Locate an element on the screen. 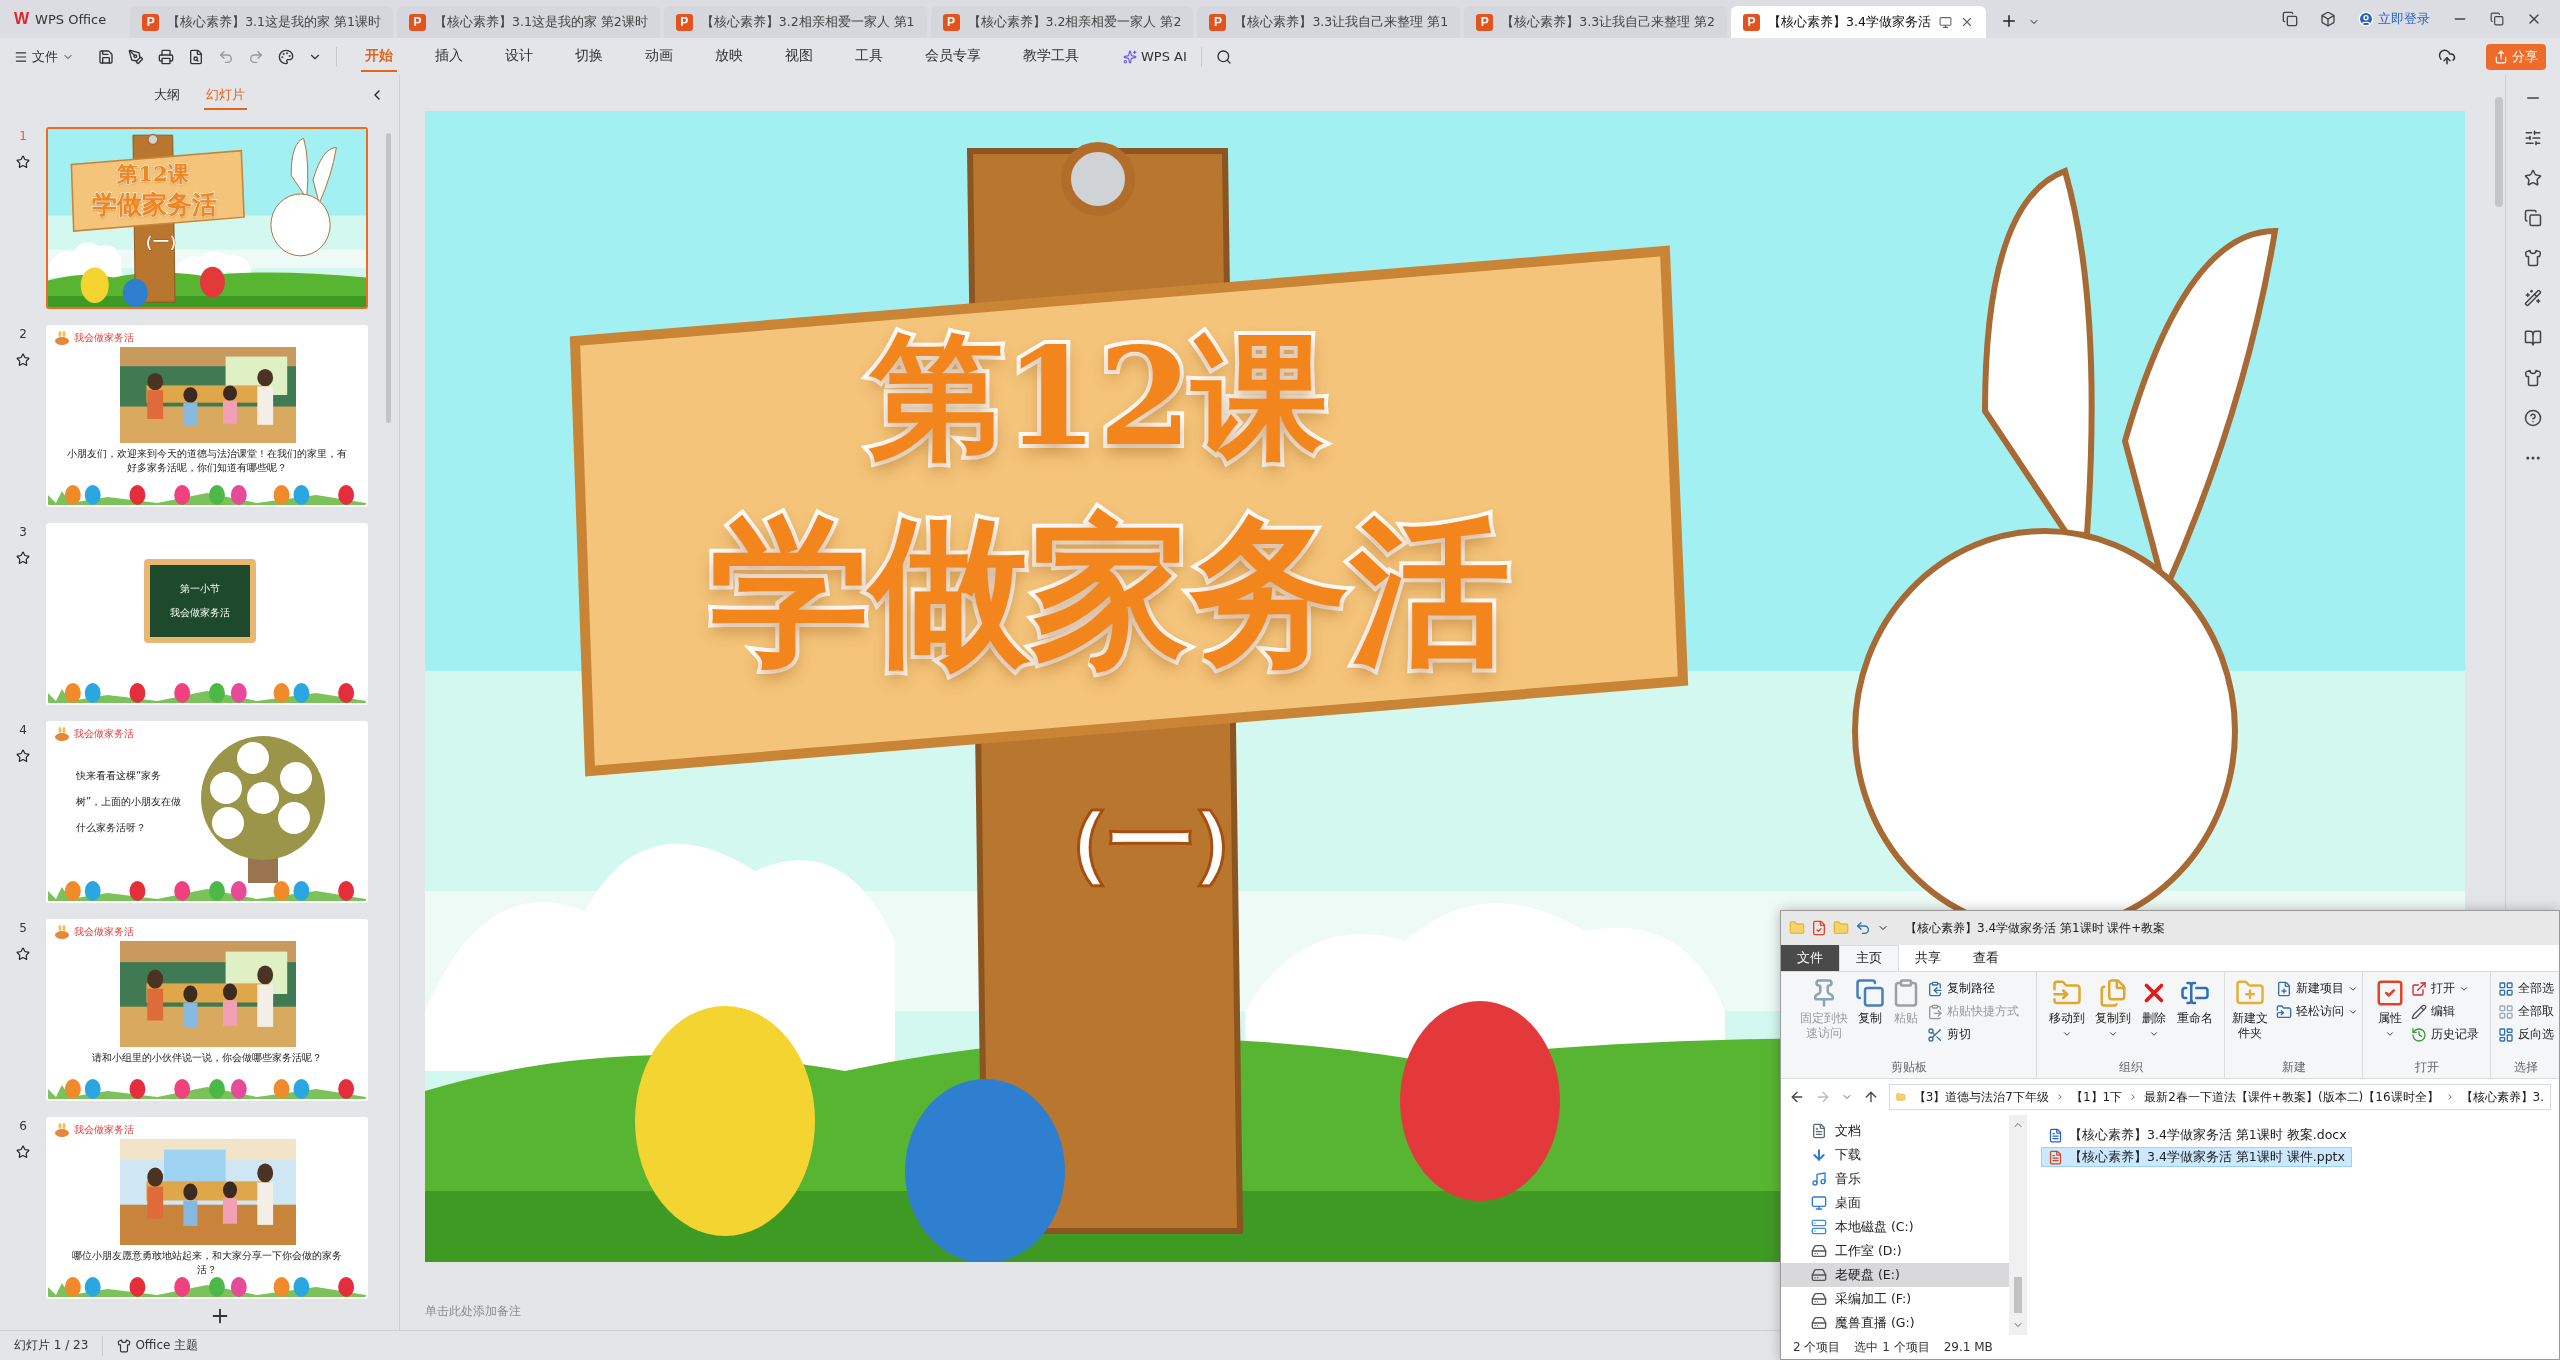 The image size is (2560, 1360). ribbon-tab: 查看 is located at coordinates (1986, 958).